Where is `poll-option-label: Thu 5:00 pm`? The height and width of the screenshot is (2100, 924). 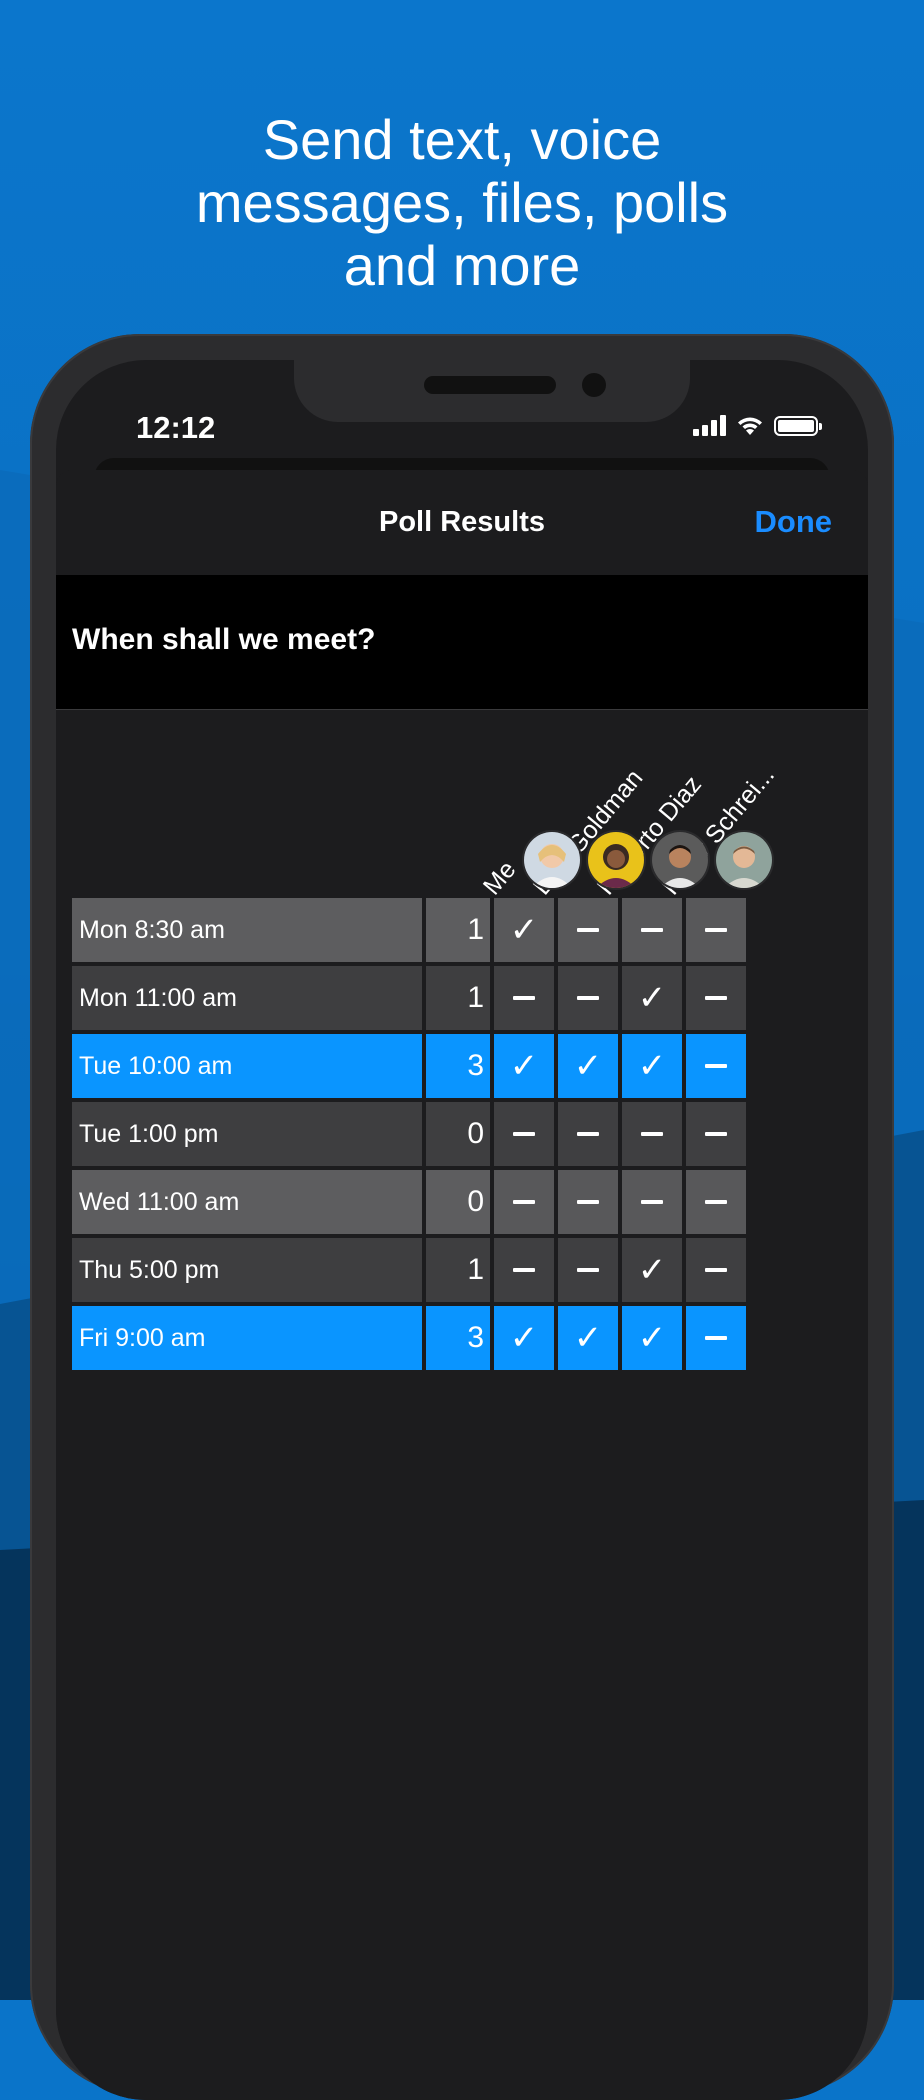 poll-option-label: Thu 5:00 pm is located at coordinates (247, 1270).